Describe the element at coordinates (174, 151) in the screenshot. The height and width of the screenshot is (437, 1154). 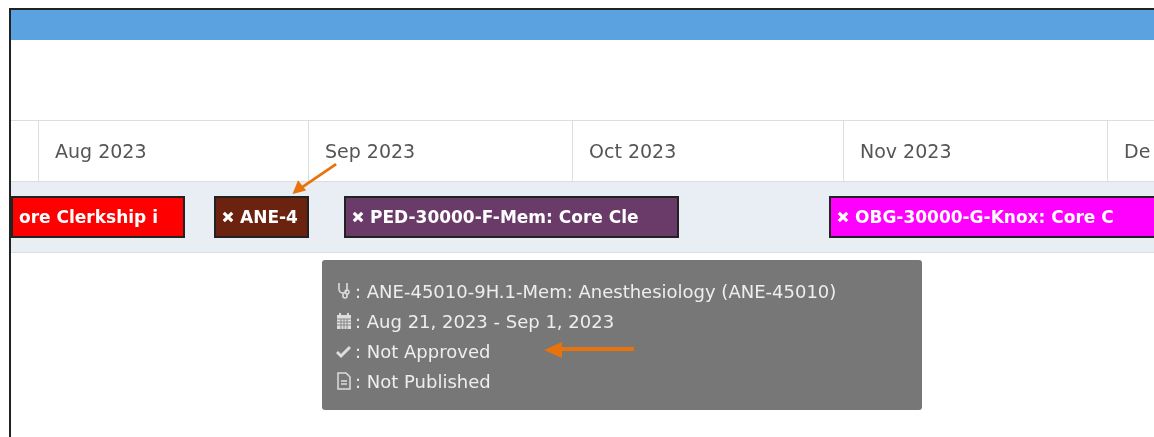
I see `month-header: Aug 2023` at that location.